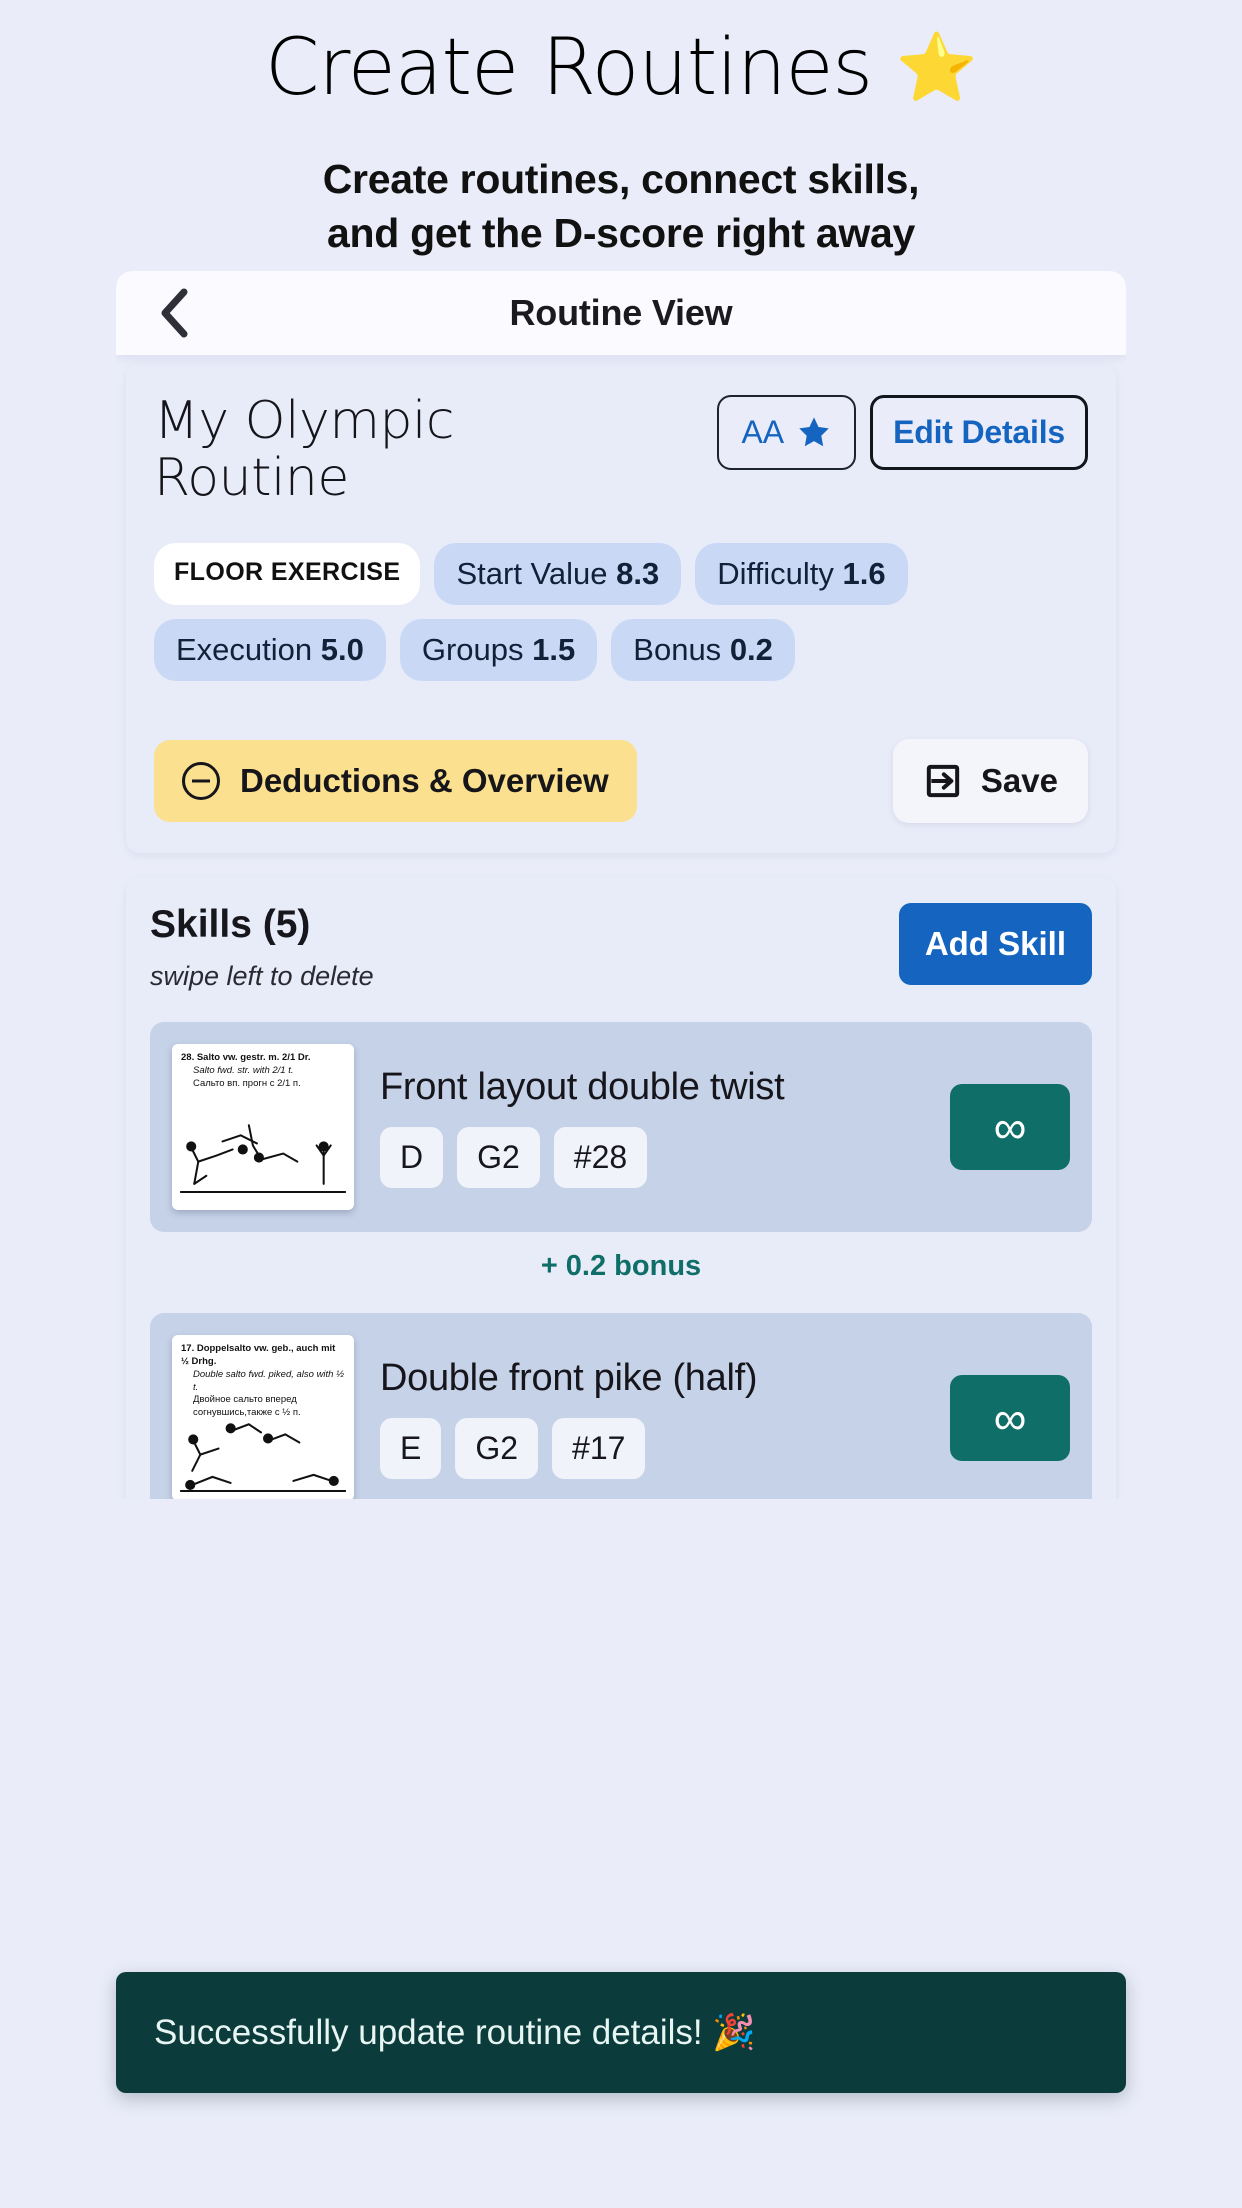 The image size is (1242, 2208). Describe the element at coordinates (995, 944) in the screenshot. I see `add-skill-button: Add Skill` at that location.